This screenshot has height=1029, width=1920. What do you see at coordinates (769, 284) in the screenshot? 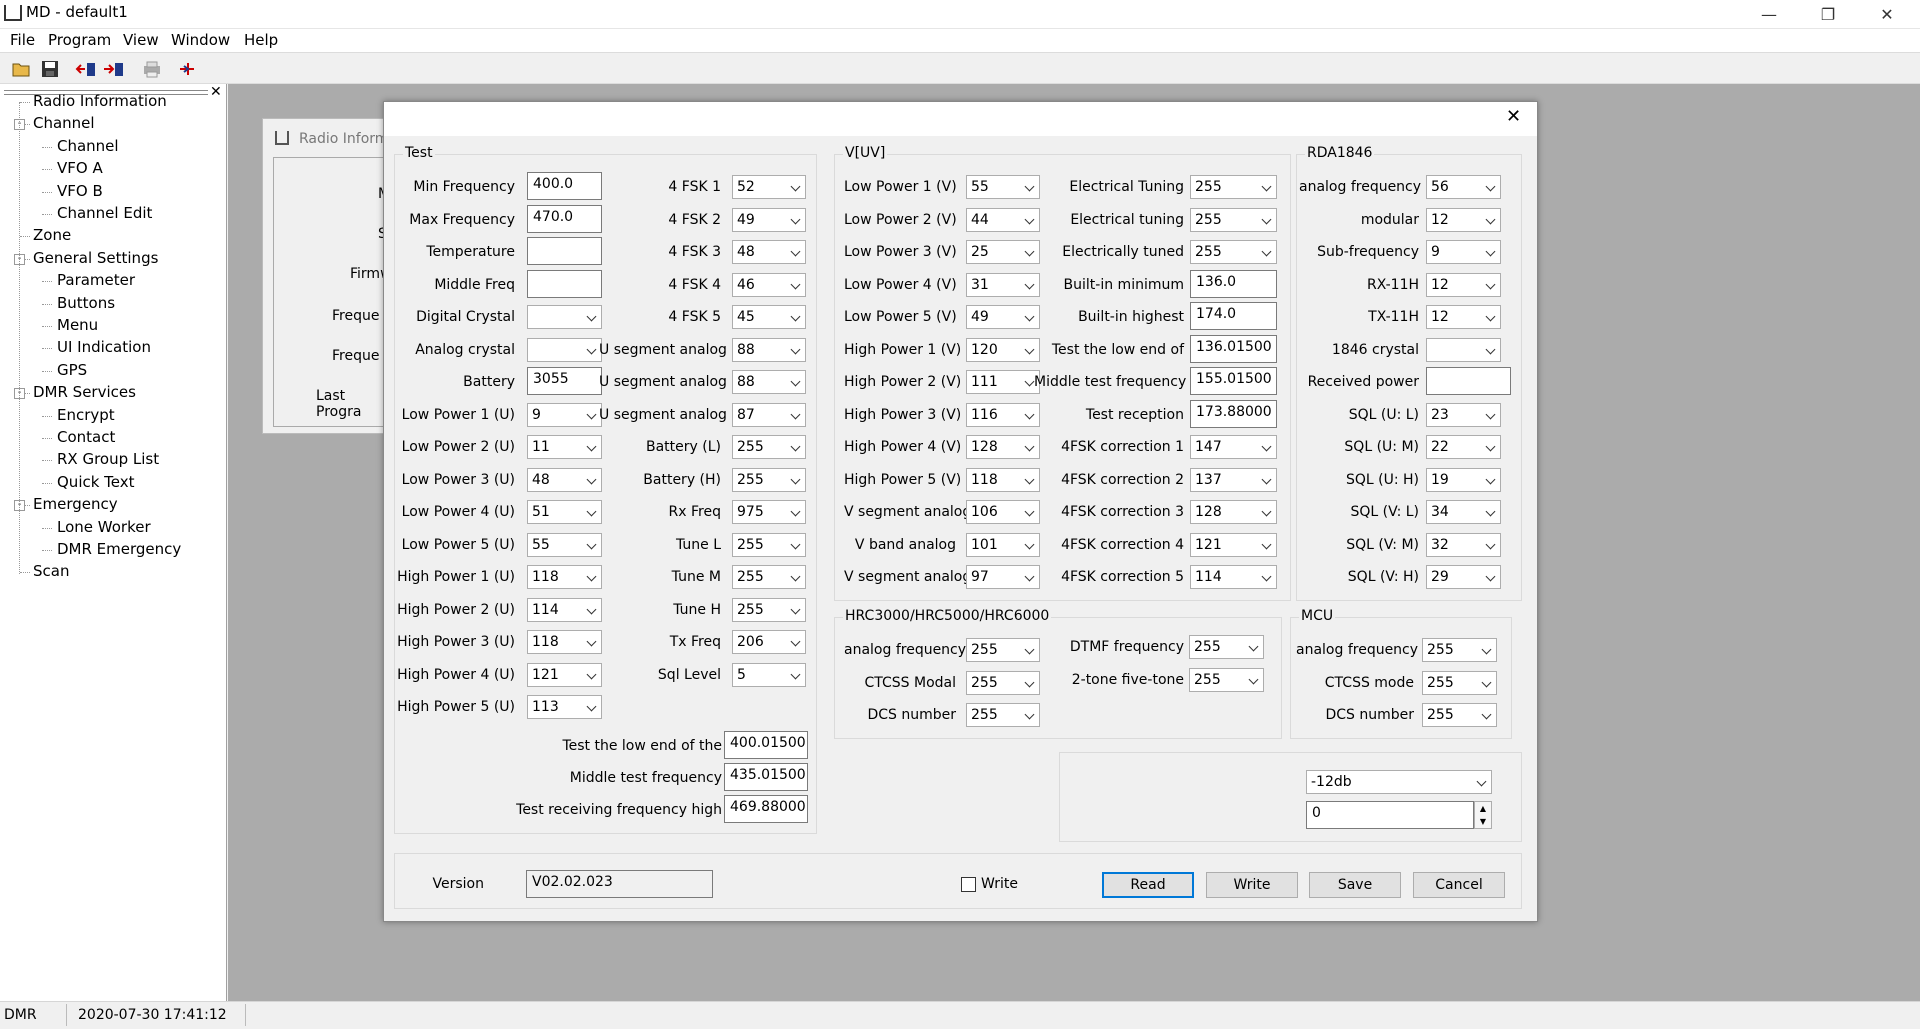
I see `test-field-select: 46` at bounding box center [769, 284].